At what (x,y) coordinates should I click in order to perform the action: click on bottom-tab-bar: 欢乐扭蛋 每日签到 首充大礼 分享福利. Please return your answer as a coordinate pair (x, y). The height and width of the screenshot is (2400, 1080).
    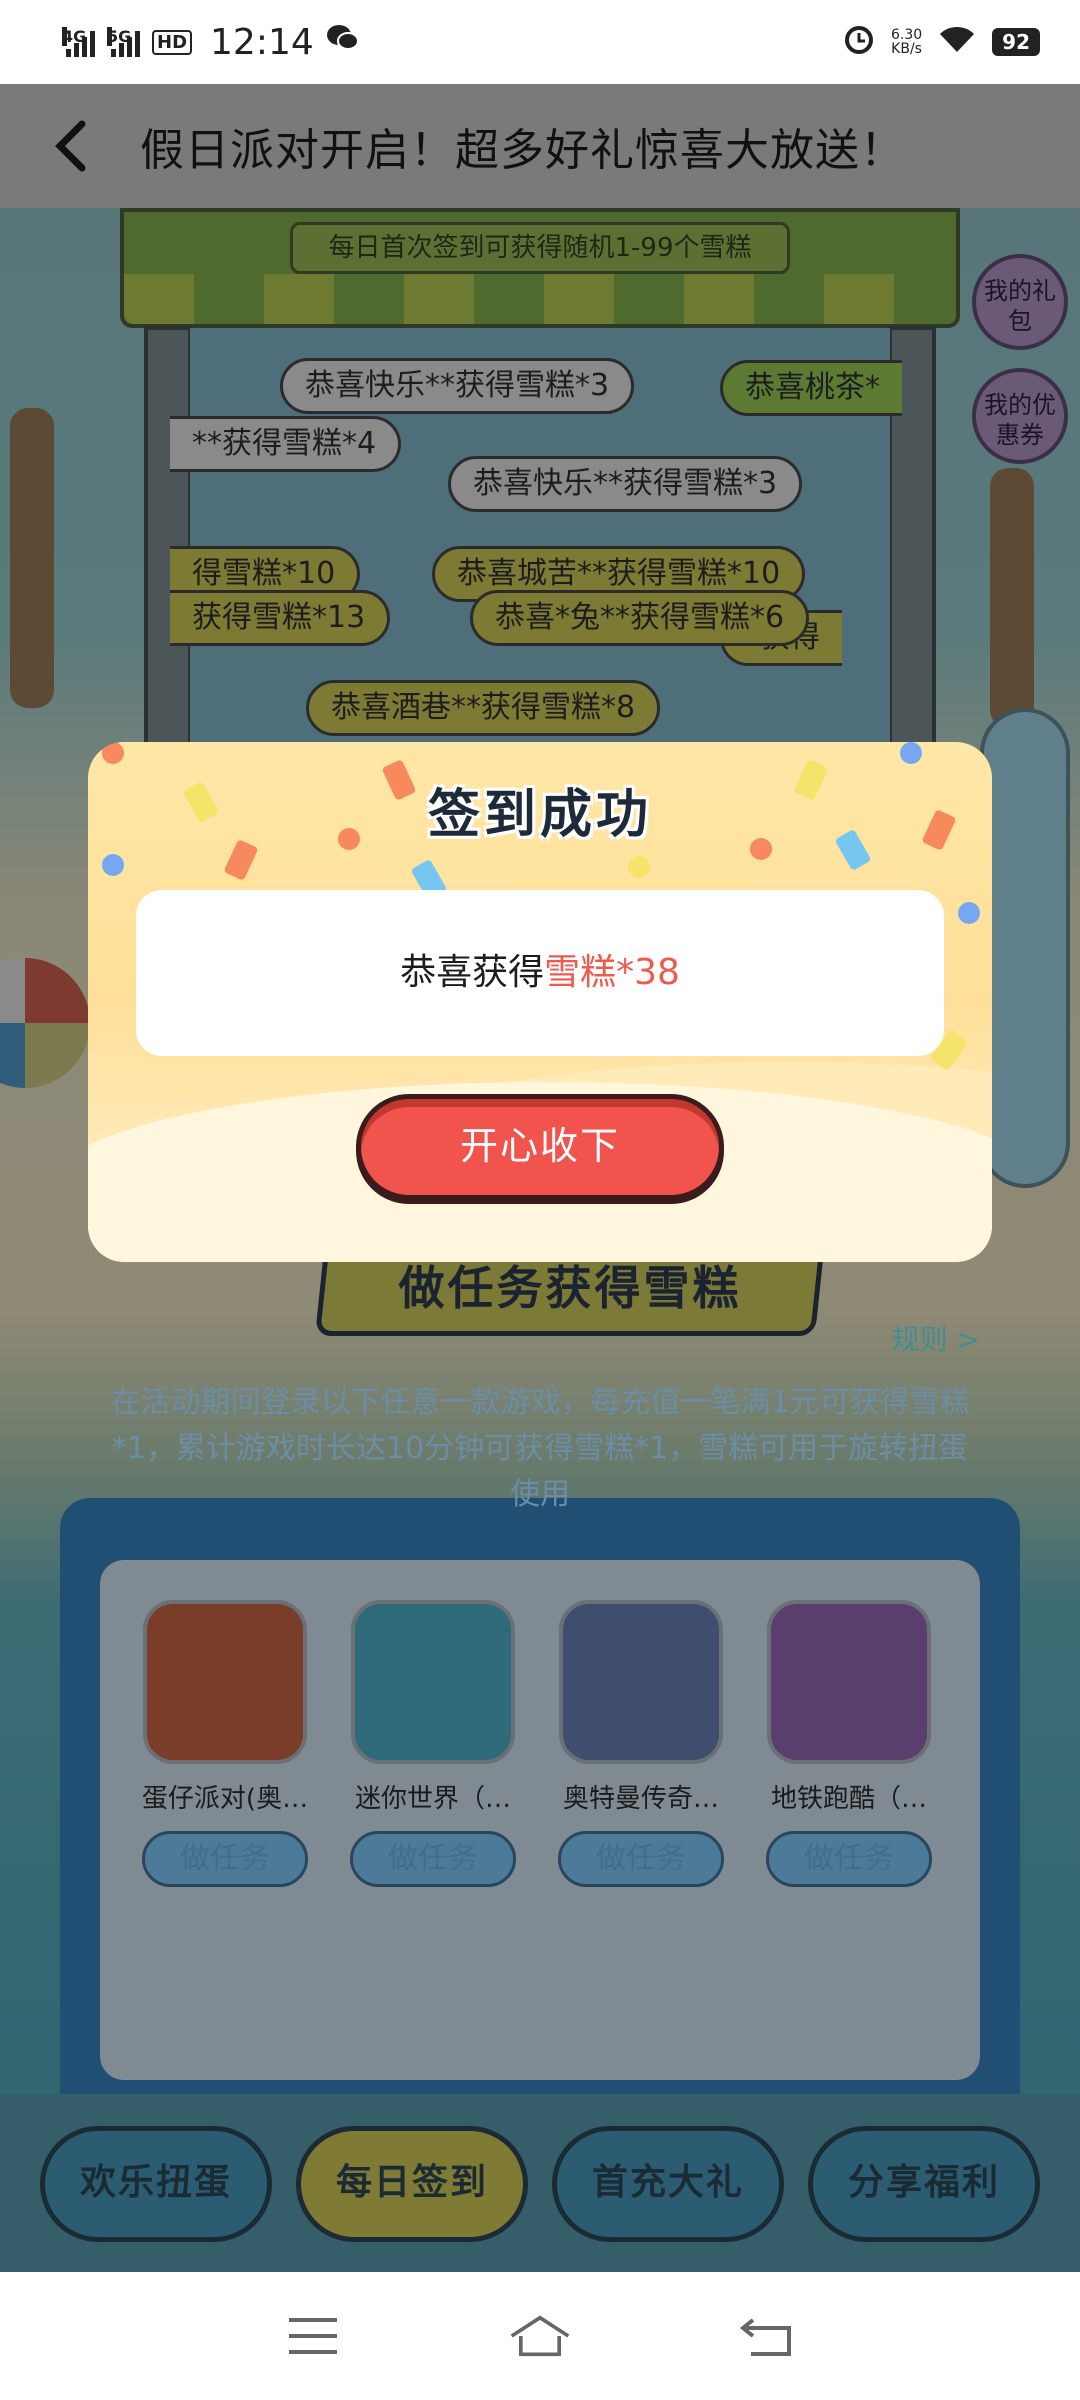
    Looking at the image, I should click on (540, 2183).